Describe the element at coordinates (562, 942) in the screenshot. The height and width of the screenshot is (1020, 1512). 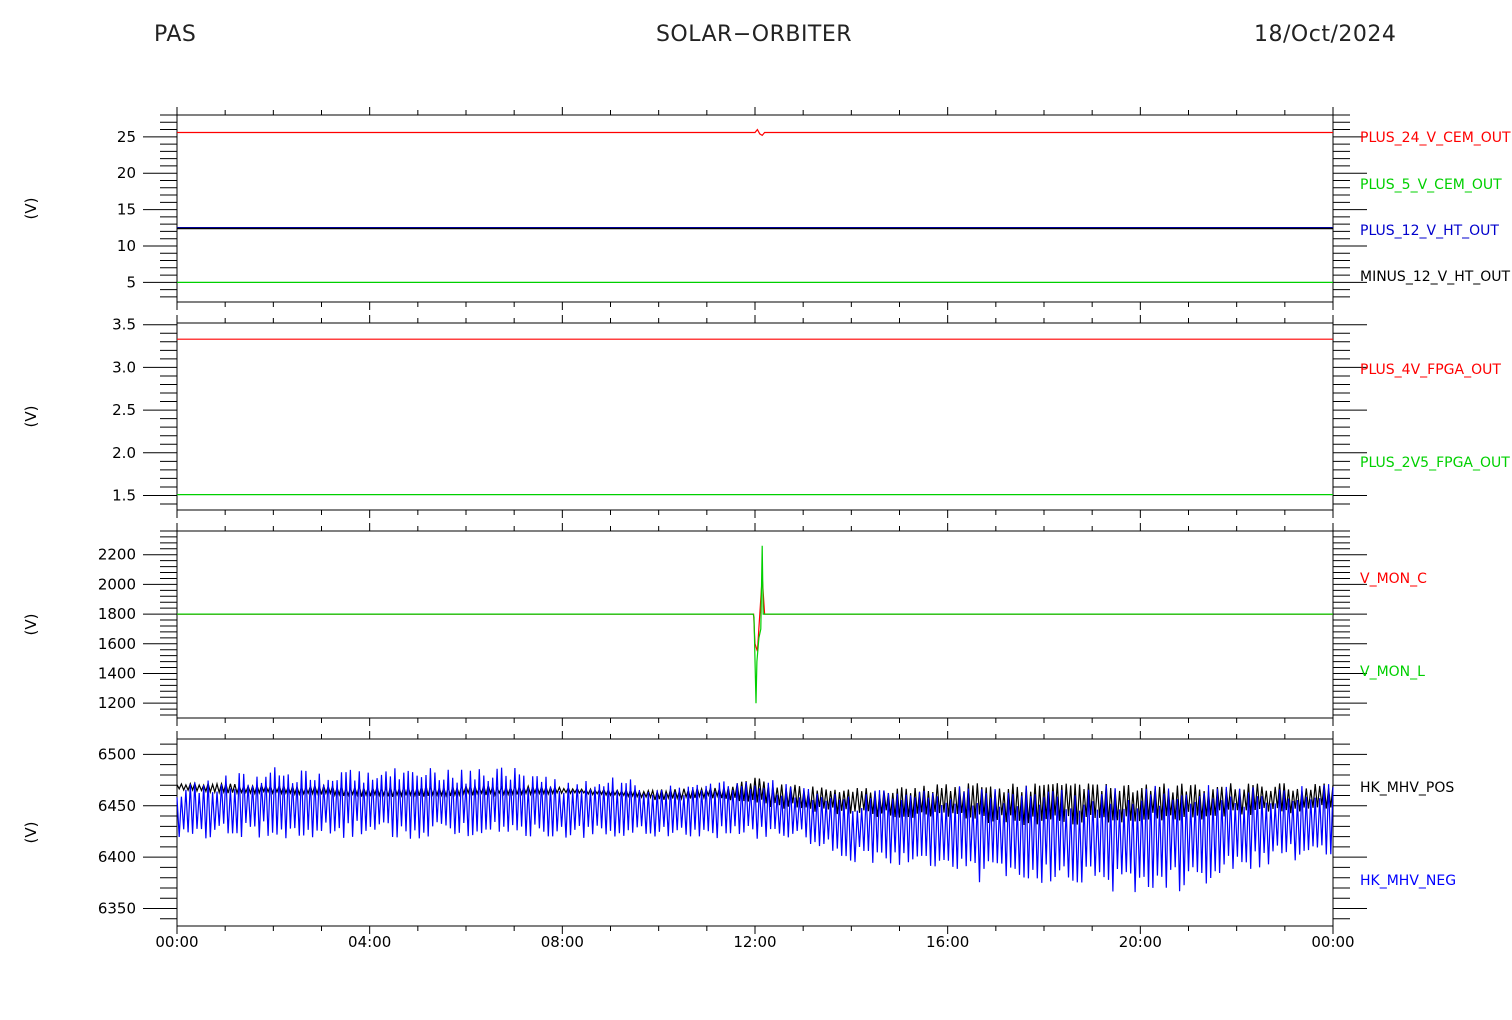
I see `x-tick-label: 08:00` at that location.